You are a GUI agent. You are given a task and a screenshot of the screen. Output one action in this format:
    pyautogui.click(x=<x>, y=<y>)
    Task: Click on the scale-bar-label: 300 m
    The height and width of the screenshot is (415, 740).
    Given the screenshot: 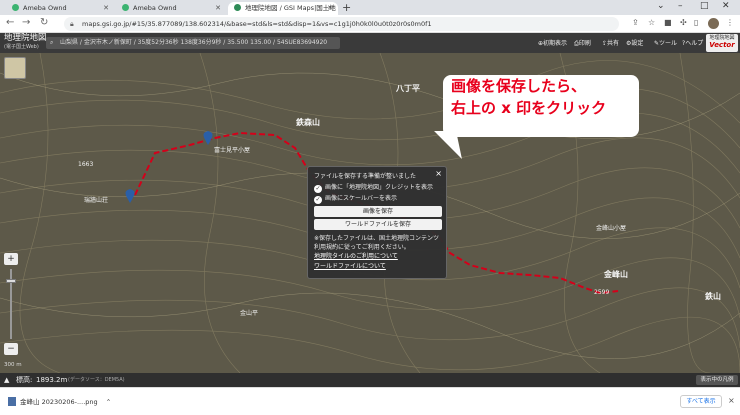 What is the action you would take?
    pyautogui.click(x=13, y=365)
    